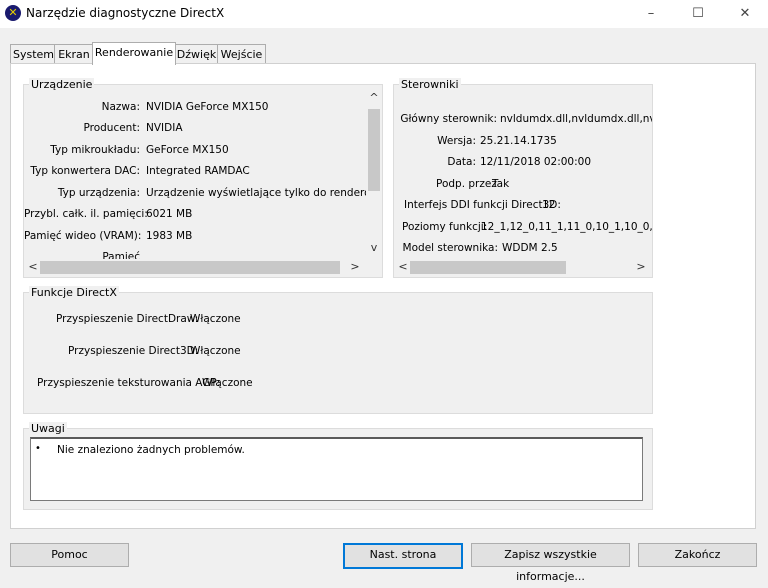 The width and height of the screenshot is (768, 588). I want to click on directdraw-value: Włączone, so click(215, 319).